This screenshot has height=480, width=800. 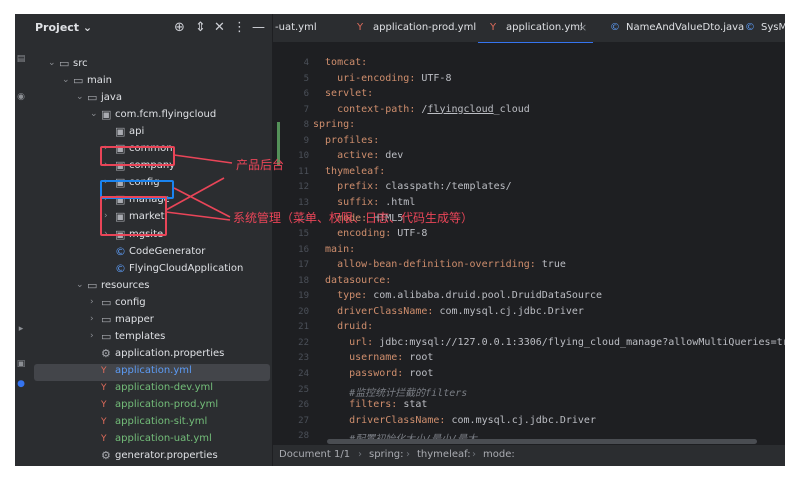 What do you see at coordinates (219, 27) in the screenshot?
I see `collapse-all-icon: ✕` at bounding box center [219, 27].